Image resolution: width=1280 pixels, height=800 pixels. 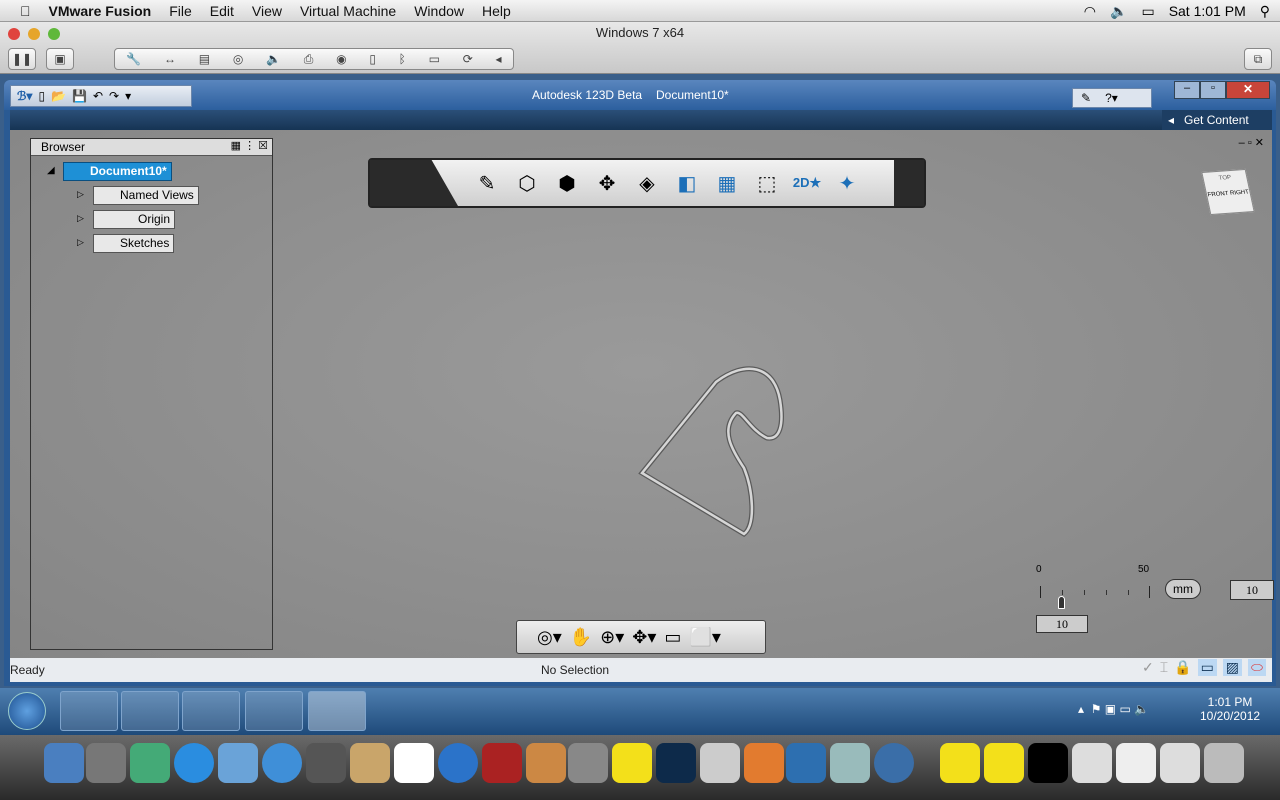 I want to click on help-icon: ?▾, so click(x=1111, y=98).